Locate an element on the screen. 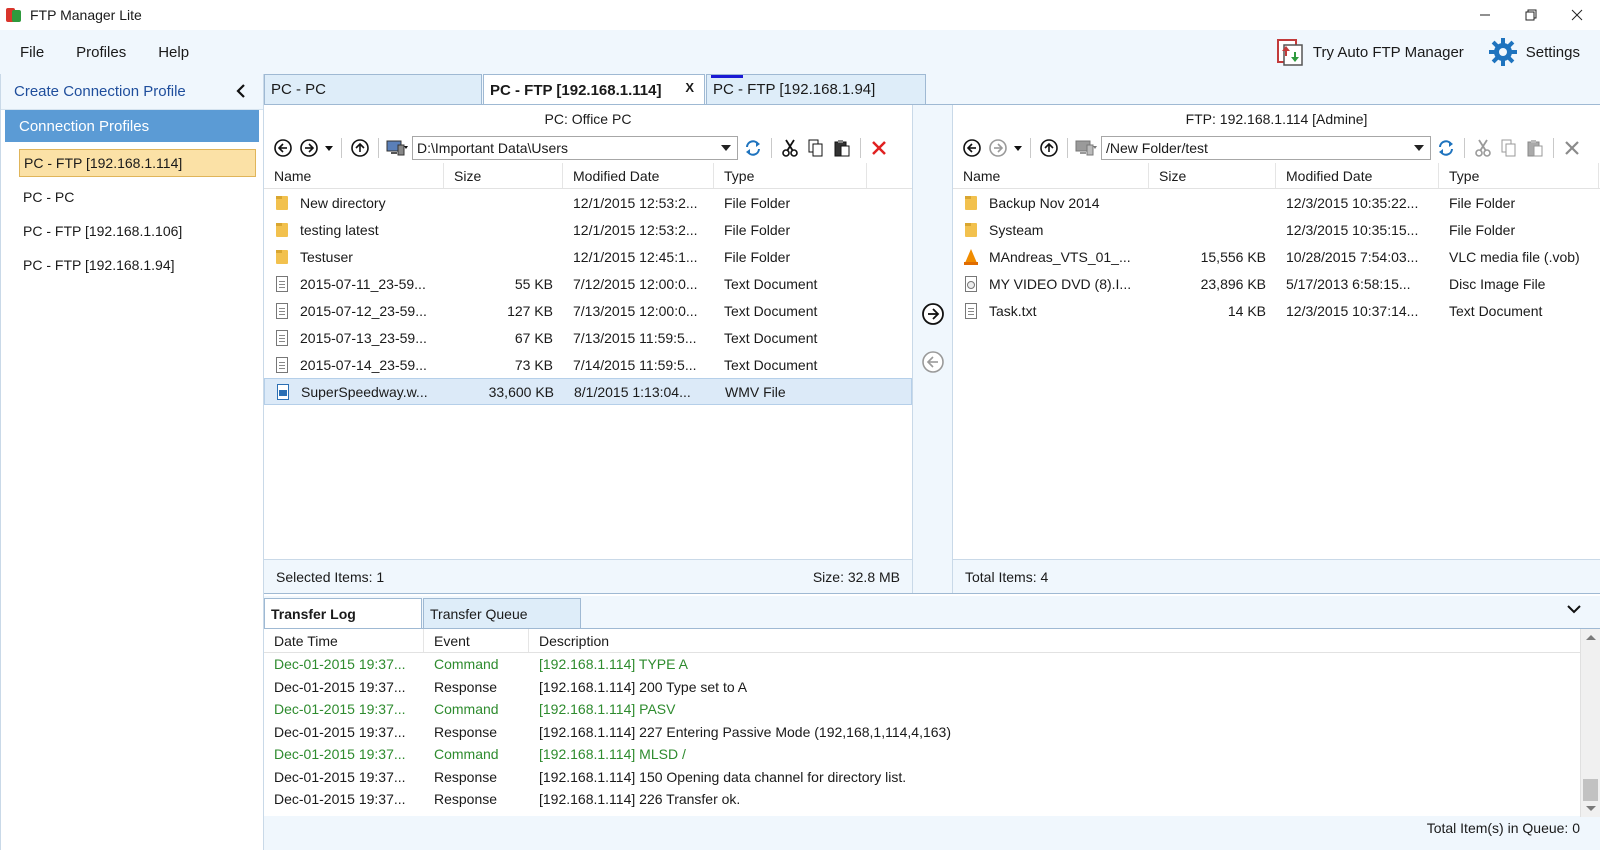  menu-file: File is located at coordinates (32, 52).